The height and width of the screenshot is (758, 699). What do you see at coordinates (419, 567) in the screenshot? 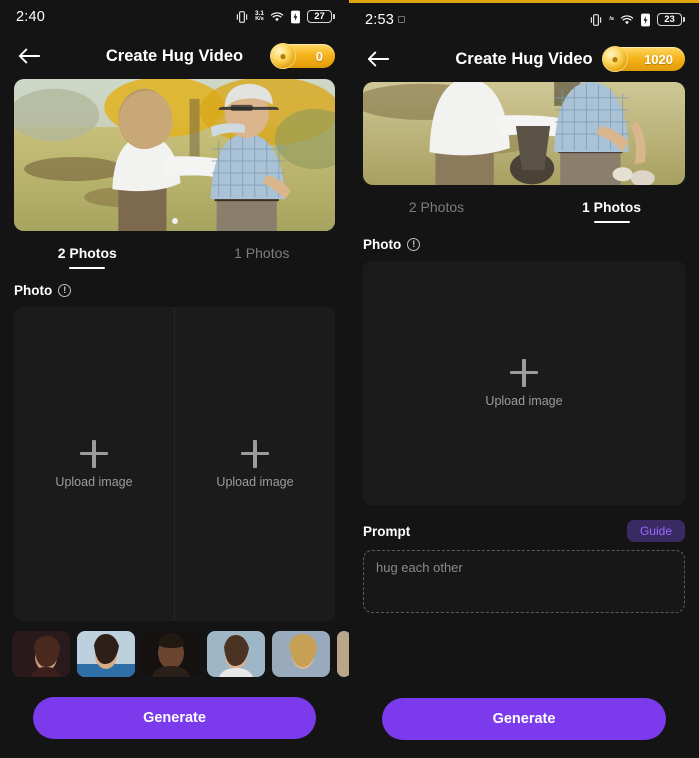
I see `prompt-placeholder: hug each other` at bounding box center [419, 567].